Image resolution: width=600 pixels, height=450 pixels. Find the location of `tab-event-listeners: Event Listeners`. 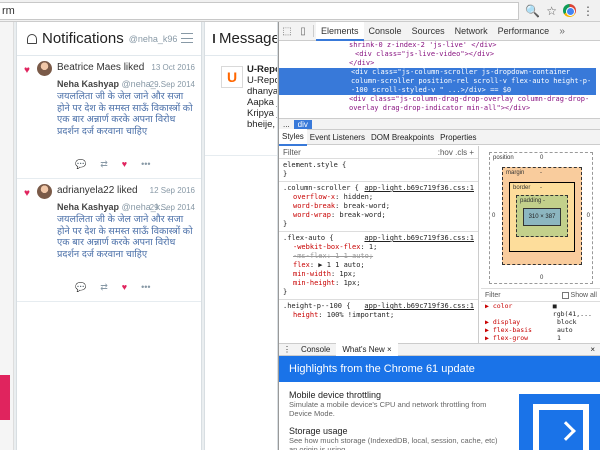

tab-event-listeners: Event Listeners is located at coordinates (337, 137).